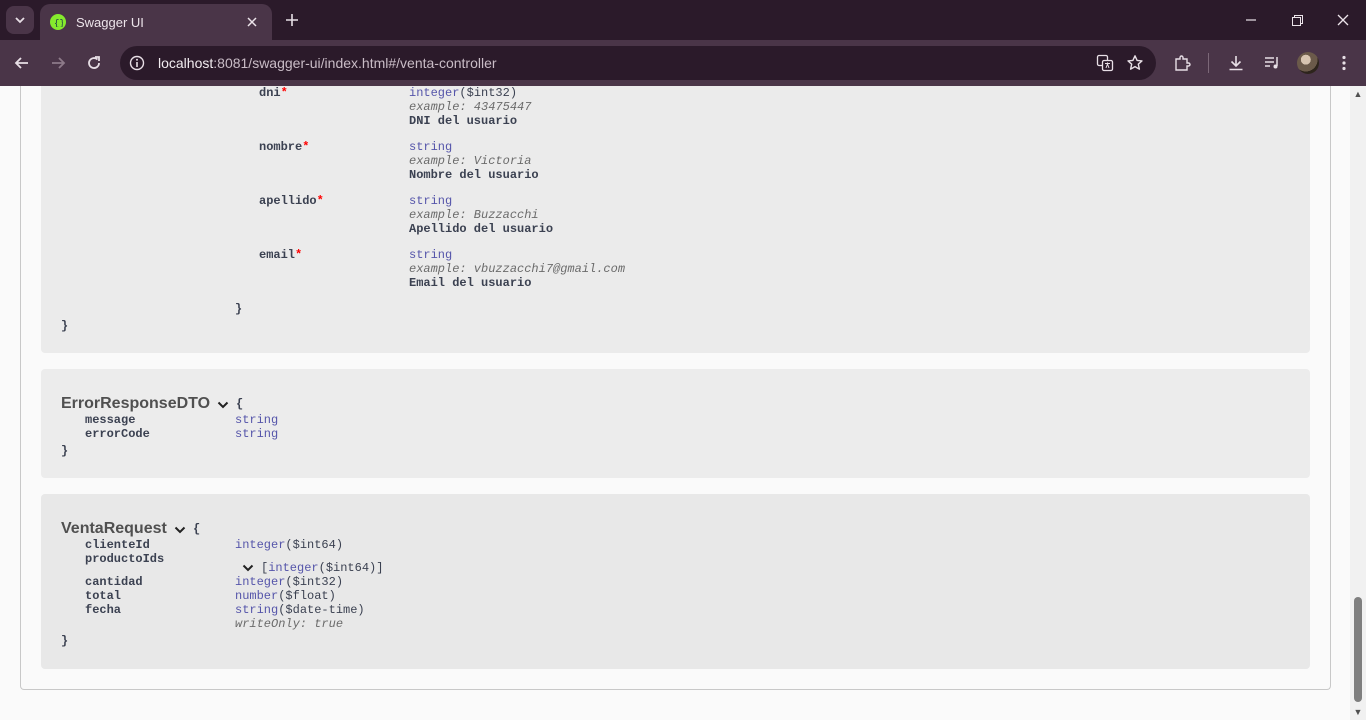  What do you see at coordinates (58, 63) in the screenshot?
I see `forward-arrow-icon` at bounding box center [58, 63].